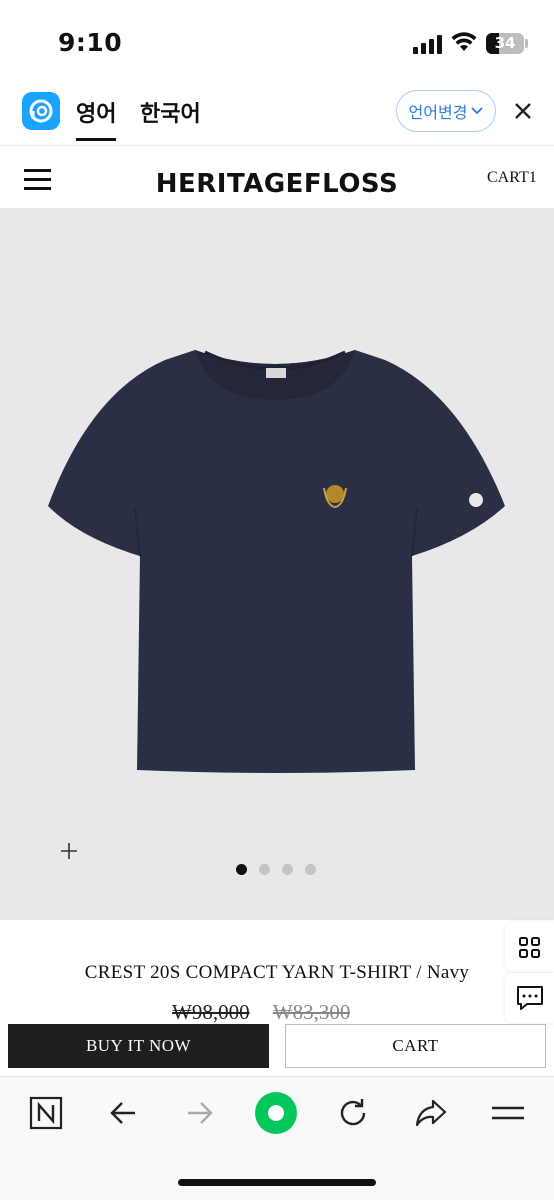  I want to click on forward-arrow-icon, so click(200, 1113).